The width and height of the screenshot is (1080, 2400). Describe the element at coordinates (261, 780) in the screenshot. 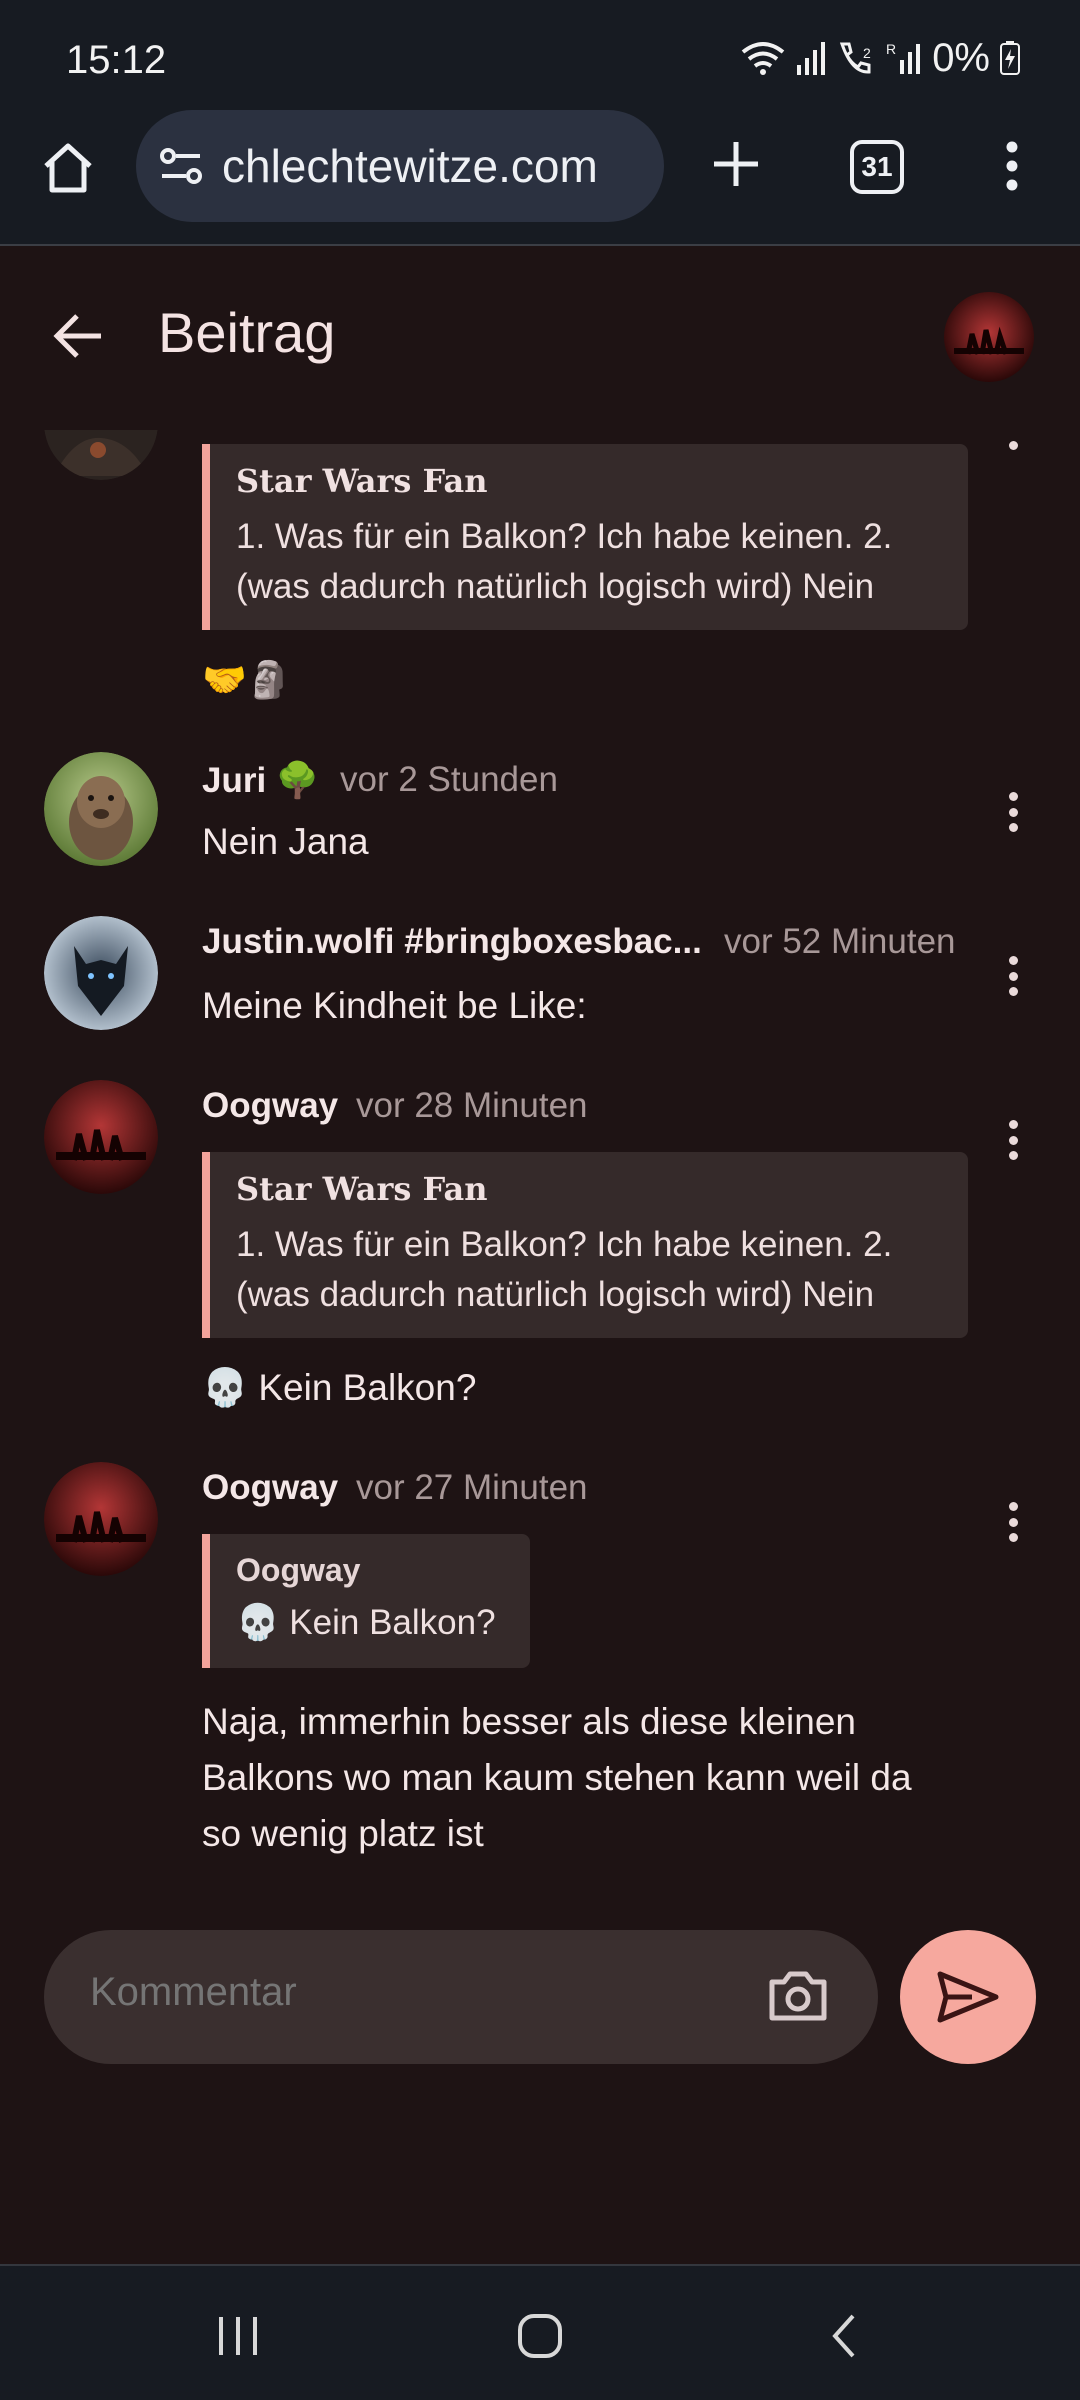

I see `post-author: Juri 🌳` at that location.